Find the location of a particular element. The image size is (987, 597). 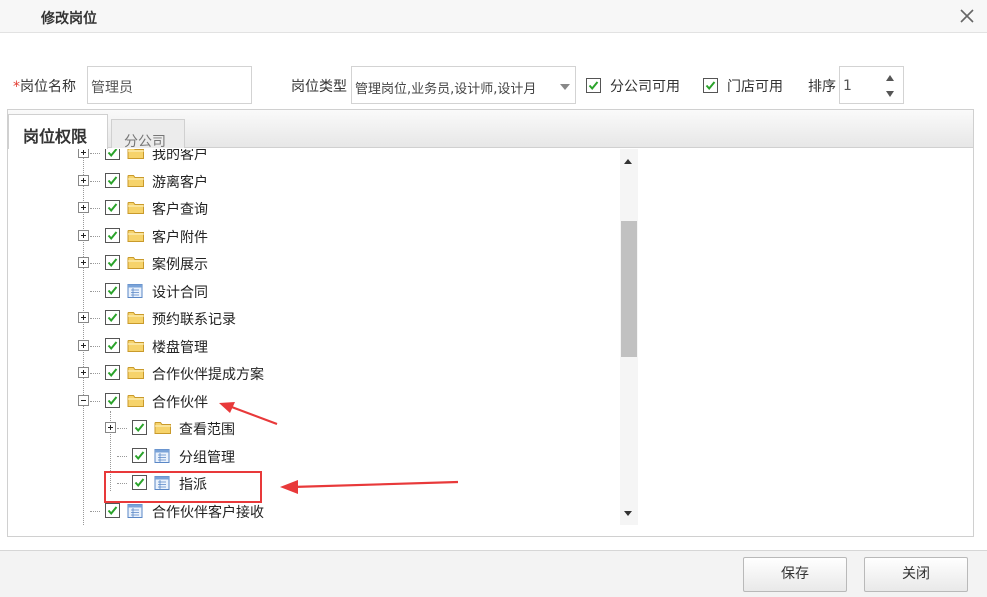

branch-available-checkbox is located at coordinates (593, 85).